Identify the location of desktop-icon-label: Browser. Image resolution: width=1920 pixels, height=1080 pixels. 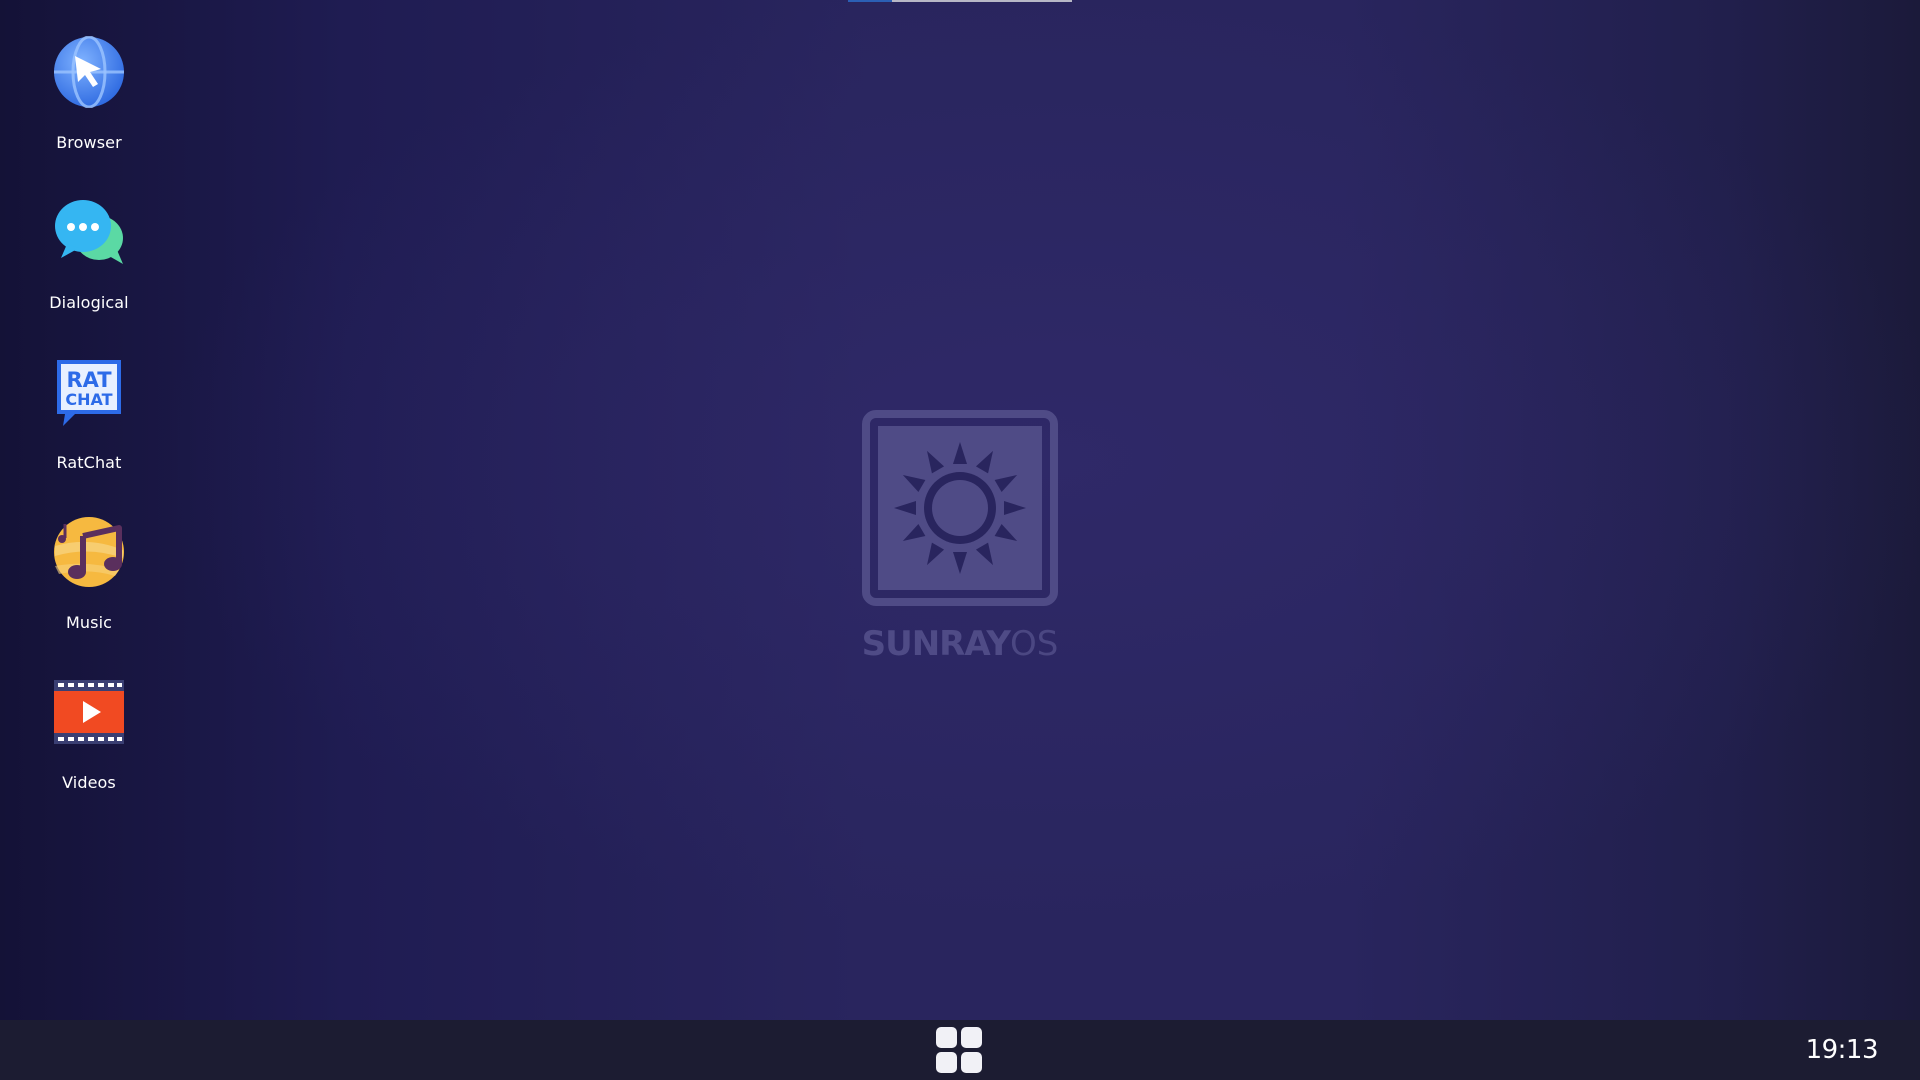
(89, 142).